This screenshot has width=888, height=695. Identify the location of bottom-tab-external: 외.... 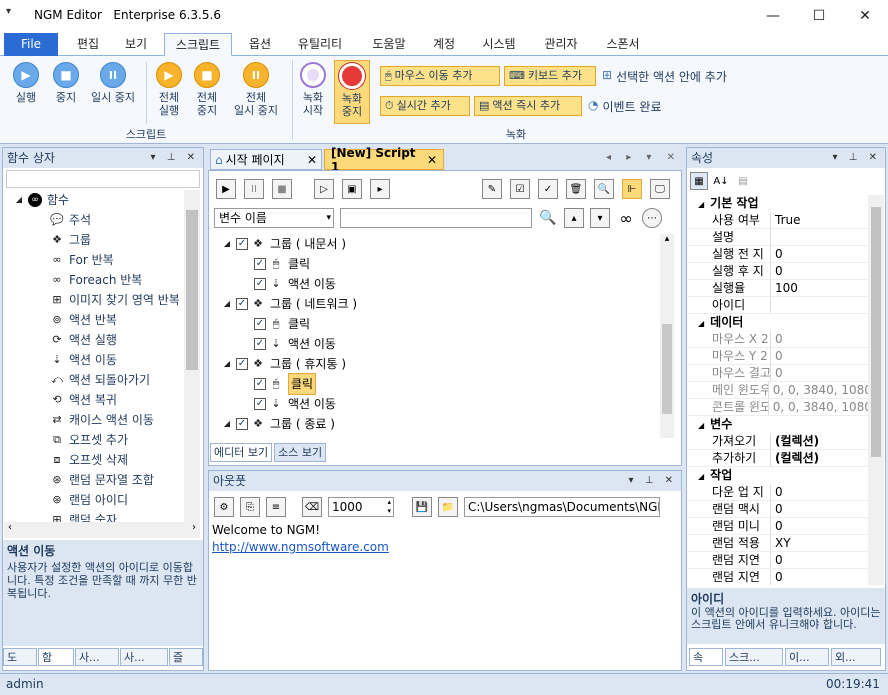
(856, 657).